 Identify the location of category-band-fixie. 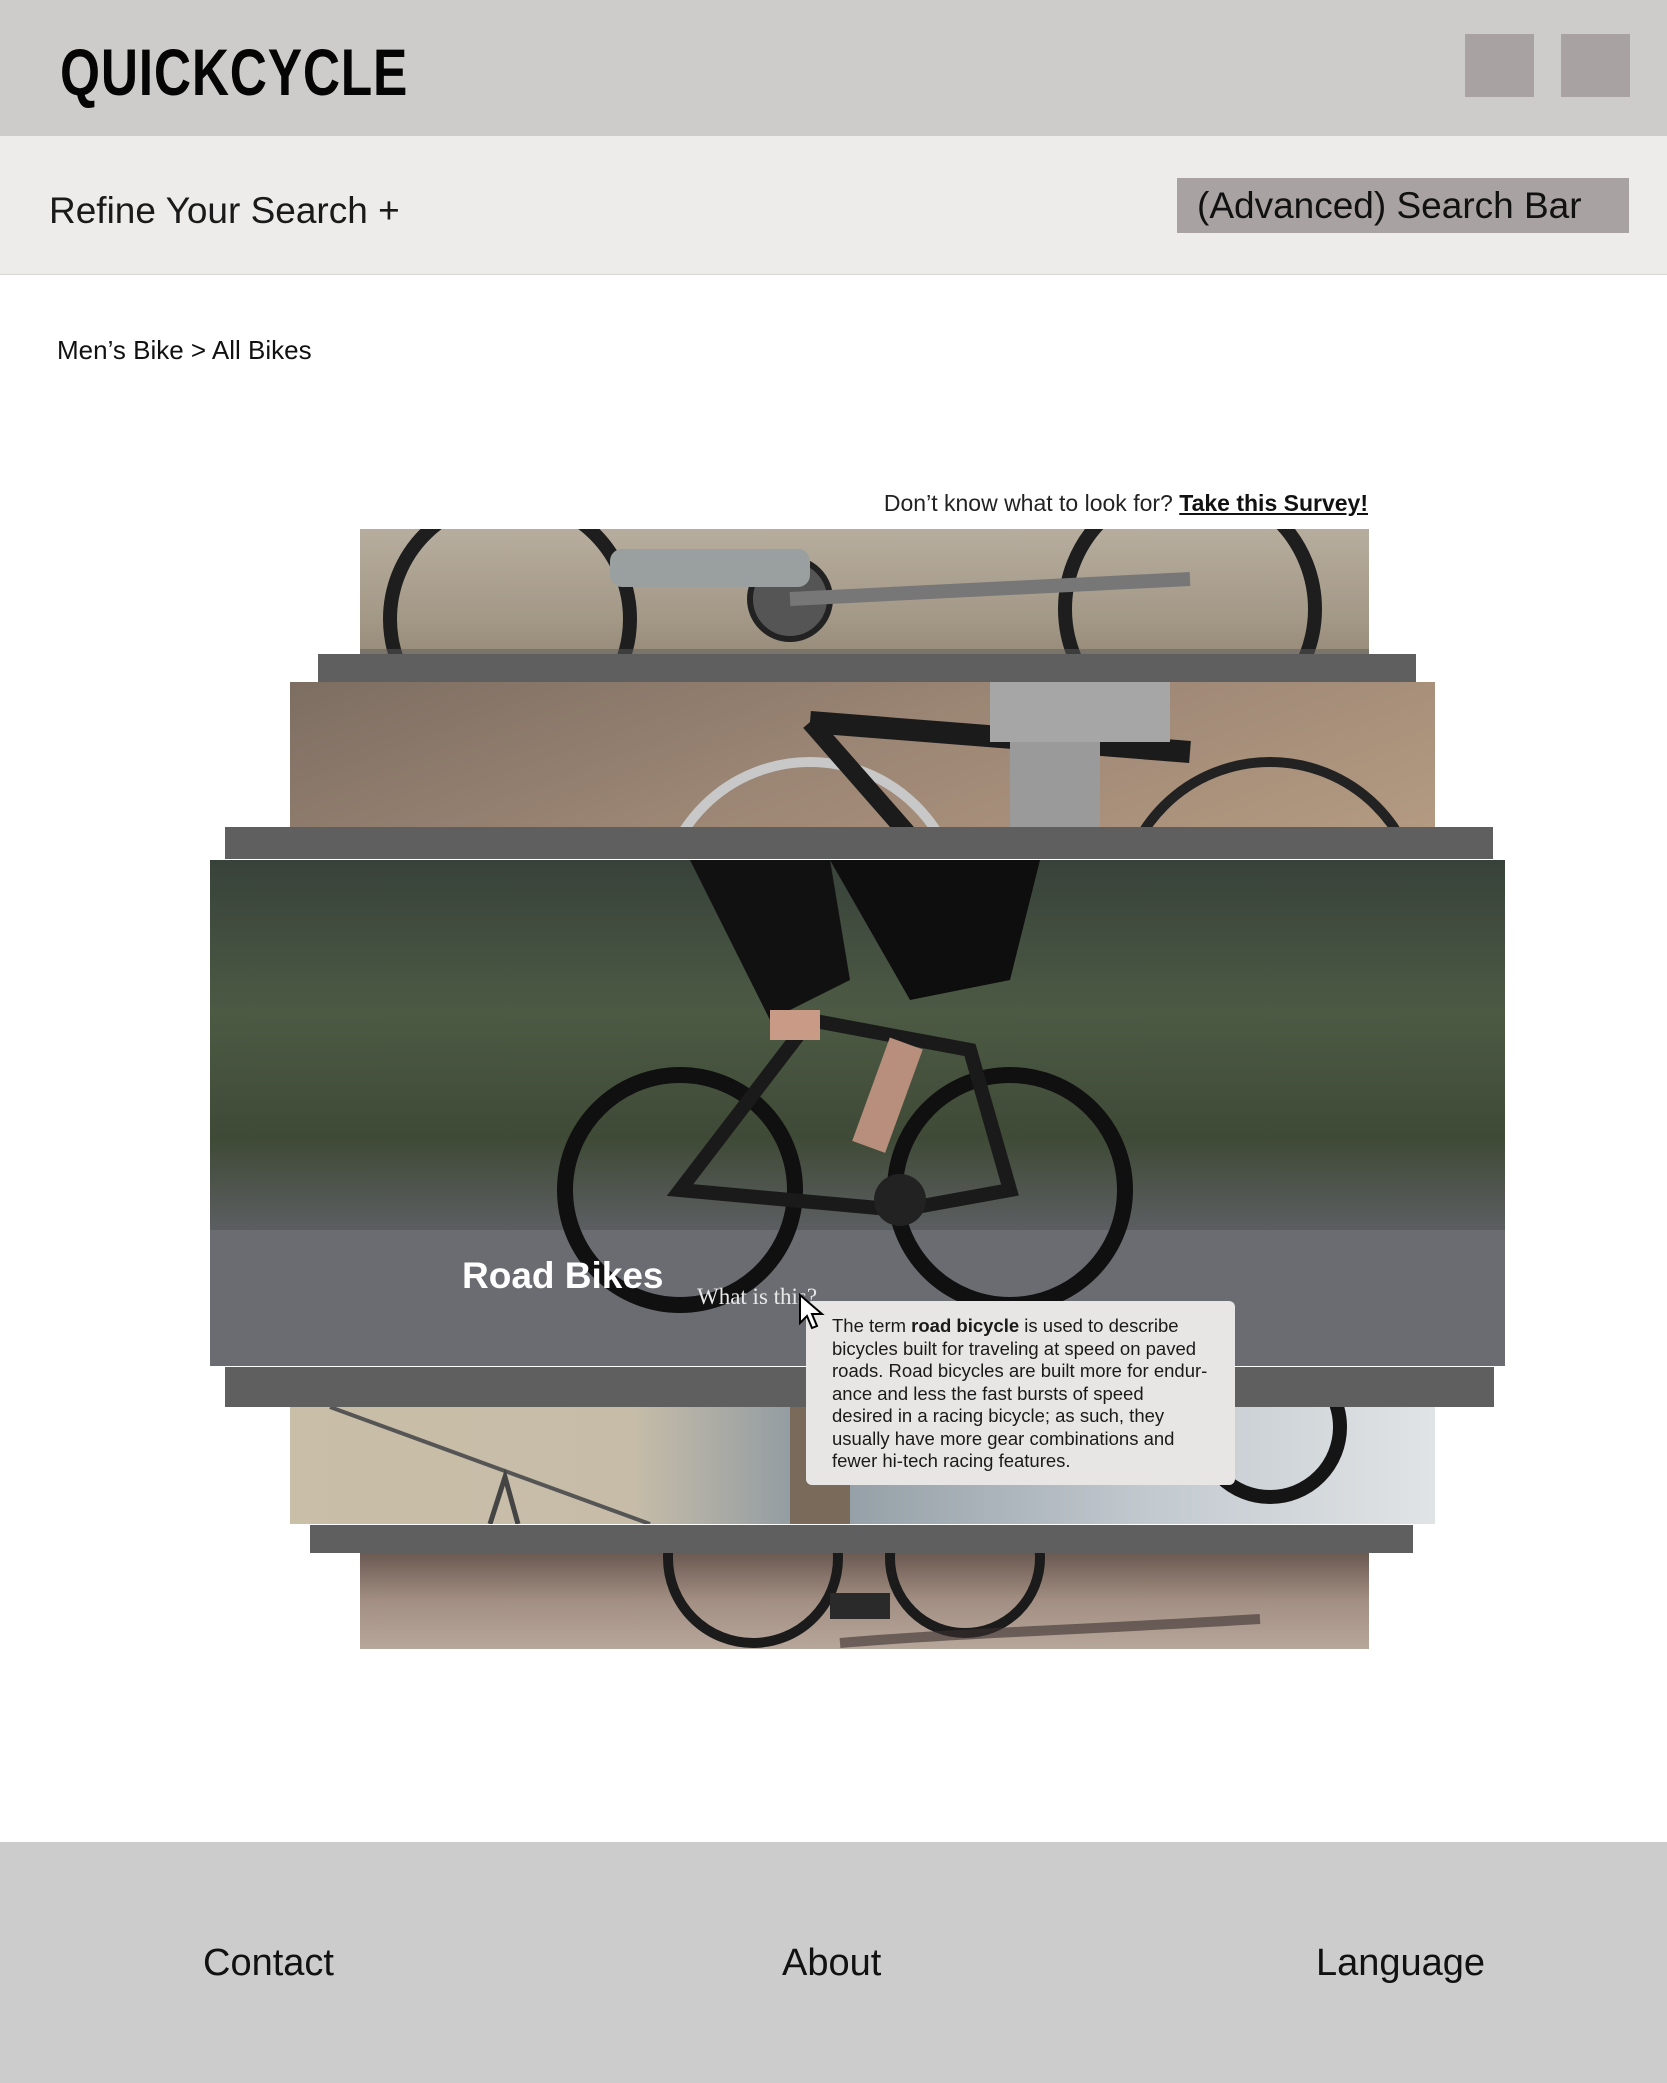
(864, 1601).